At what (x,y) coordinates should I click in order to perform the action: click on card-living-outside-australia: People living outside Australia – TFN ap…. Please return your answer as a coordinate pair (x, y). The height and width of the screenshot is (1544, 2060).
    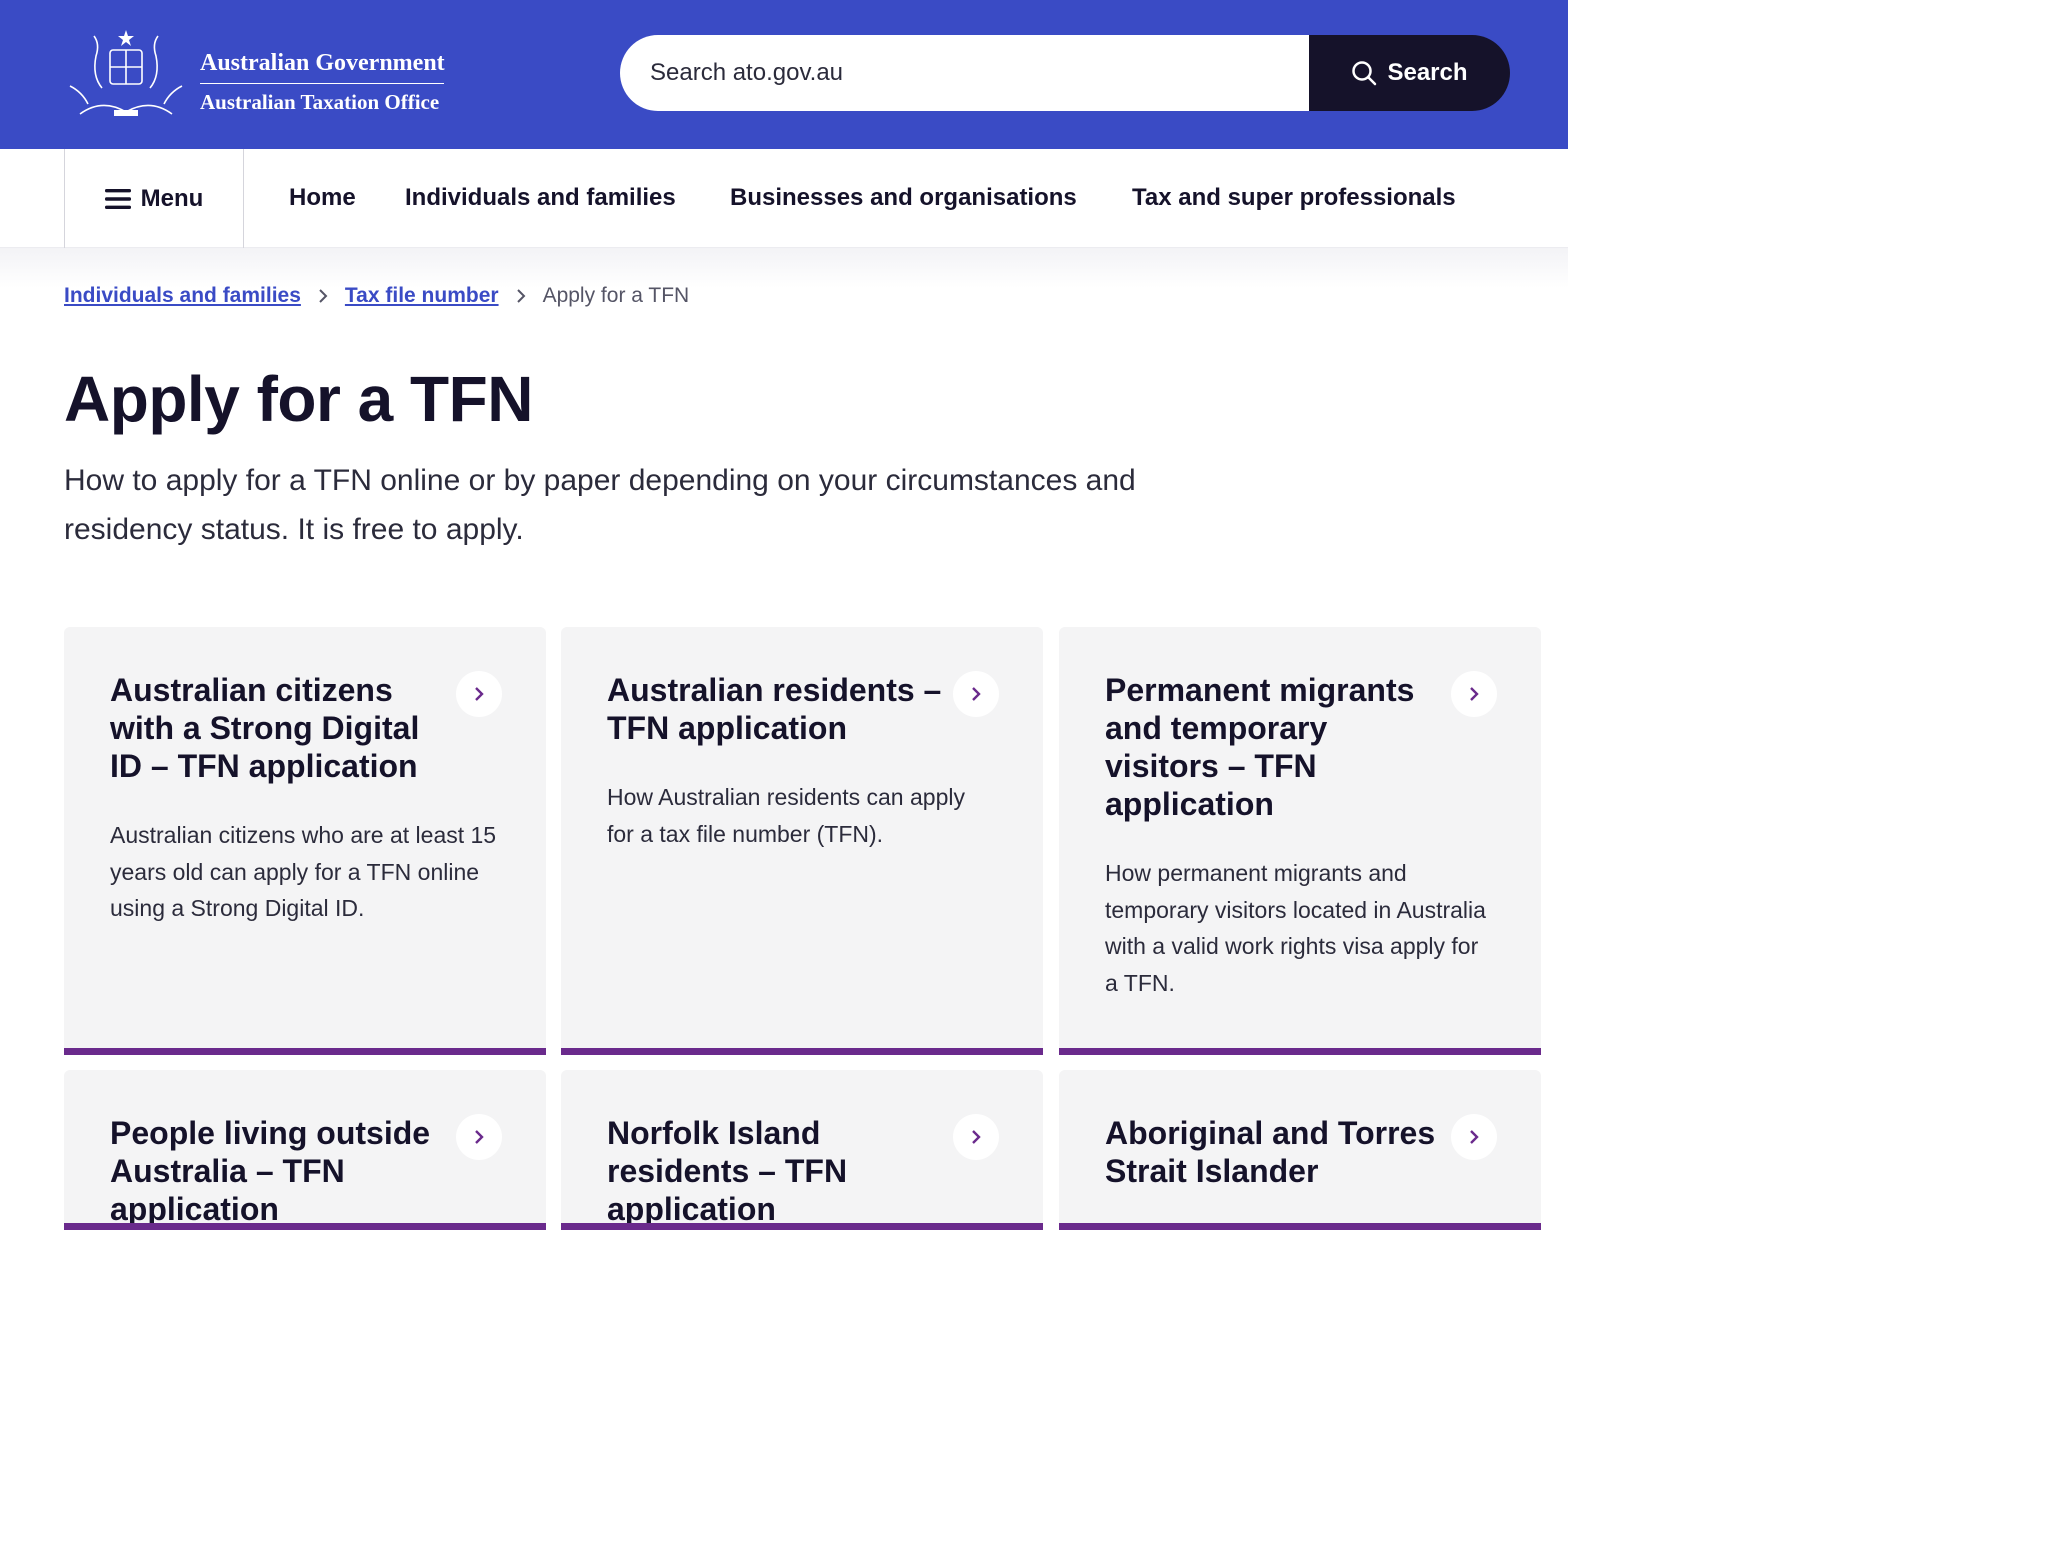
    Looking at the image, I should click on (305, 1150).